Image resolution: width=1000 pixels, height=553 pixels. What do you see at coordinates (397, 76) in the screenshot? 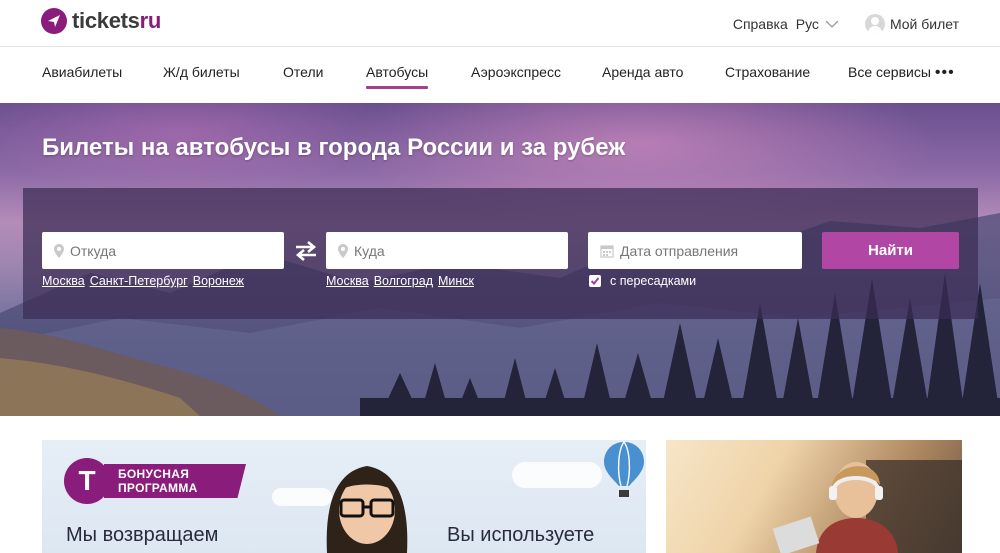
I see `nav-item-buses: Автобусы` at bounding box center [397, 76].